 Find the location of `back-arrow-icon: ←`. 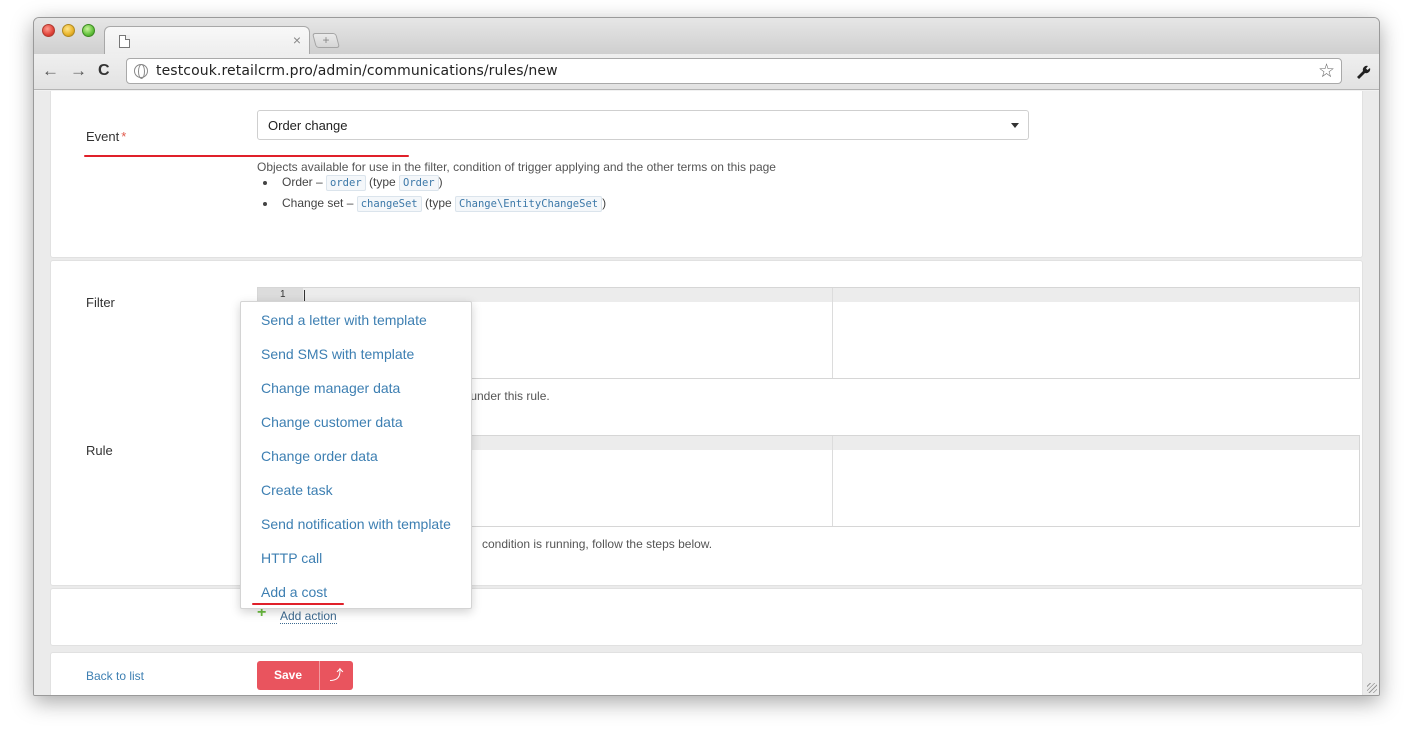

back-arrow-icon: ← is located at coordinates (50, 71).